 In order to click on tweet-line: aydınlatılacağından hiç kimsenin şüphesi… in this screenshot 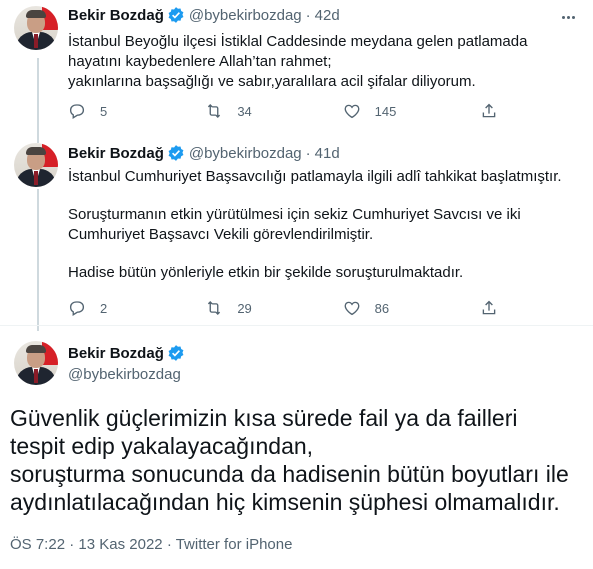, I will do `click(285, 502)`.